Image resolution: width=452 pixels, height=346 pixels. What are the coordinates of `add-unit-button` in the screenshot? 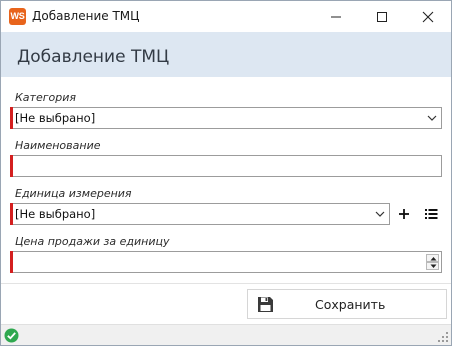 It's located at (404, 214).